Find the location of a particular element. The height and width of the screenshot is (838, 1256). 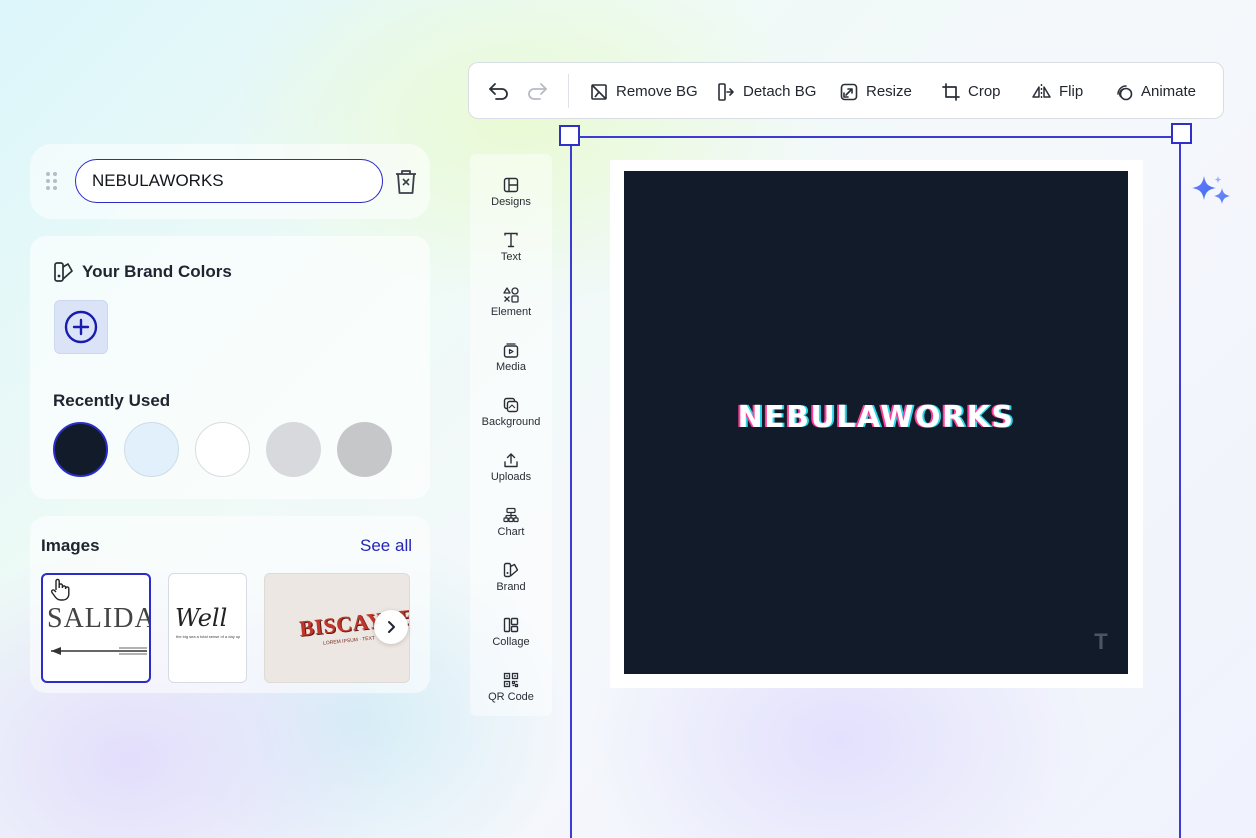

rail-item-collage: Collage is located at coordinates (511, 629).